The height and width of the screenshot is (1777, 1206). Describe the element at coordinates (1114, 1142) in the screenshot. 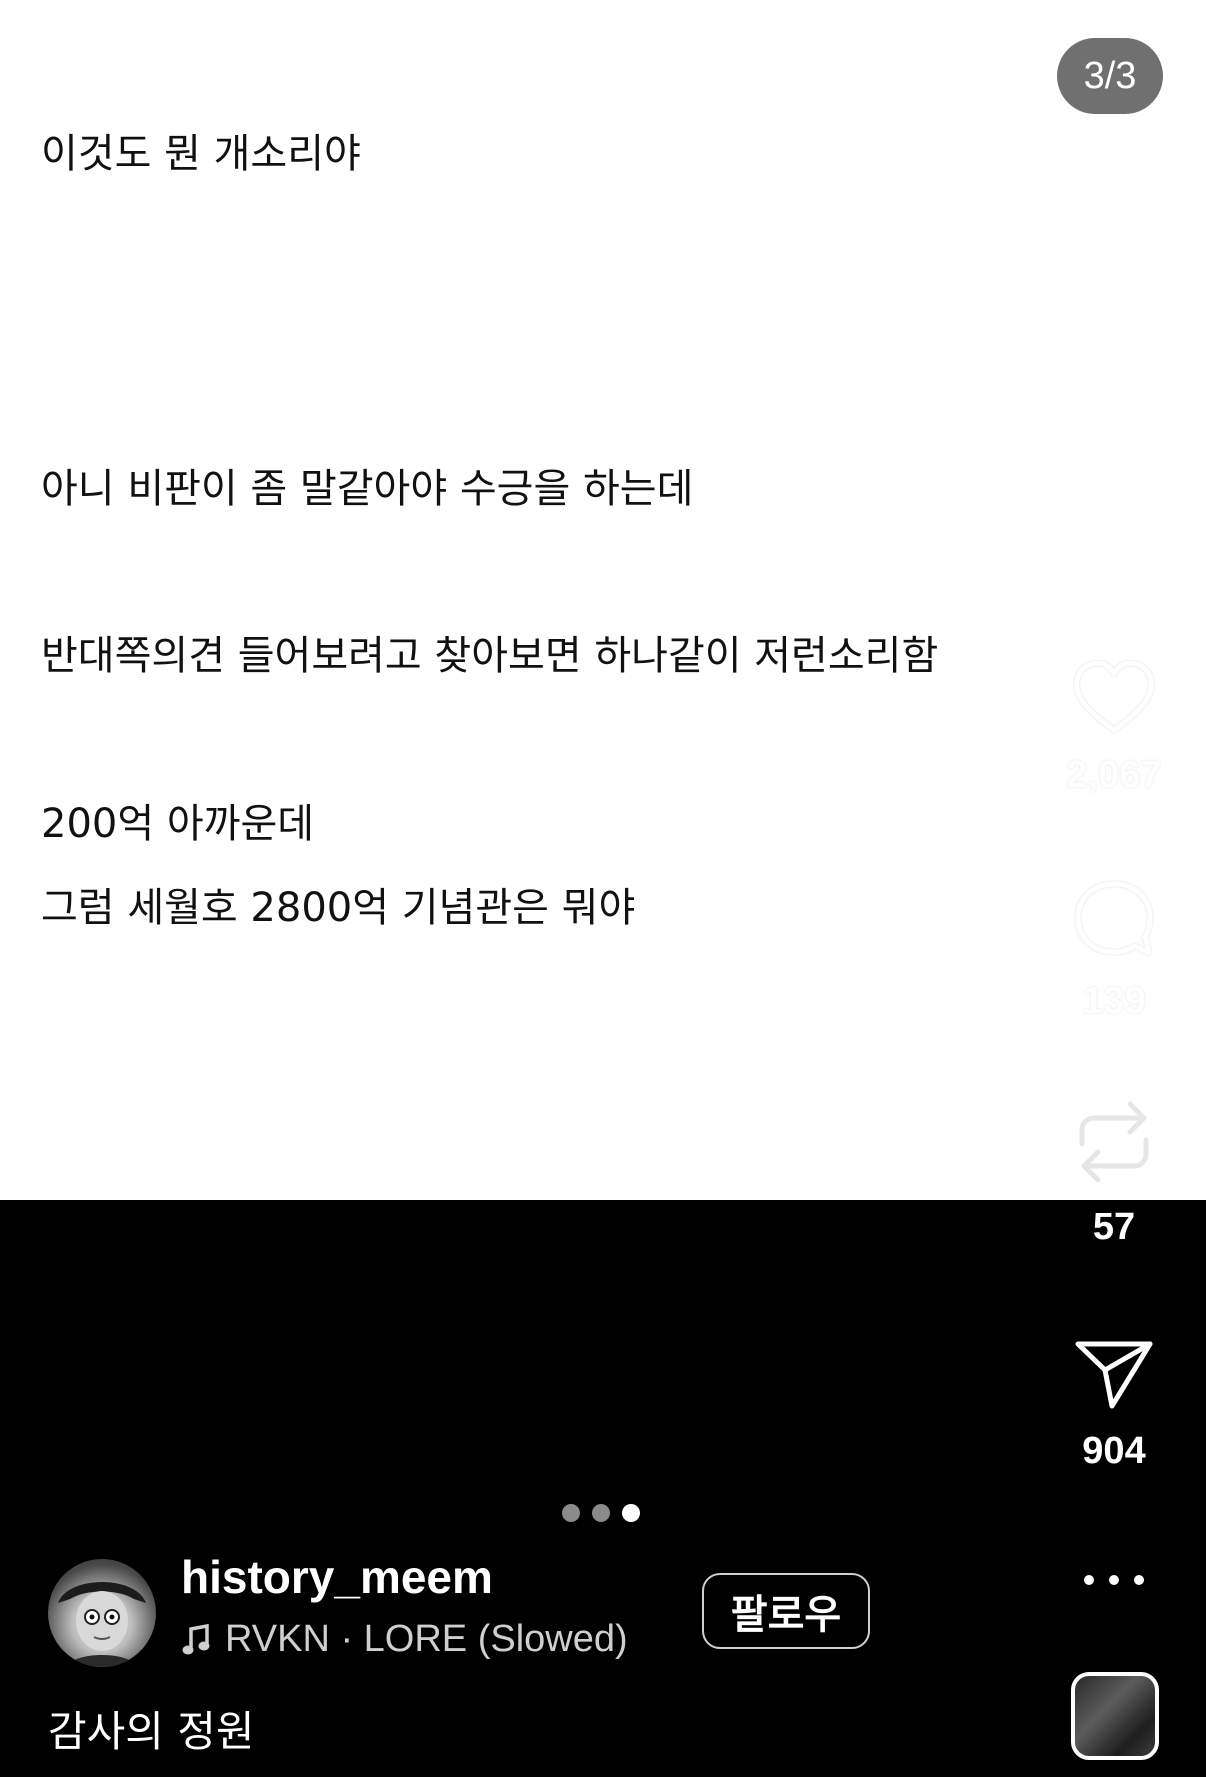

I see `repost-icon` at that location.